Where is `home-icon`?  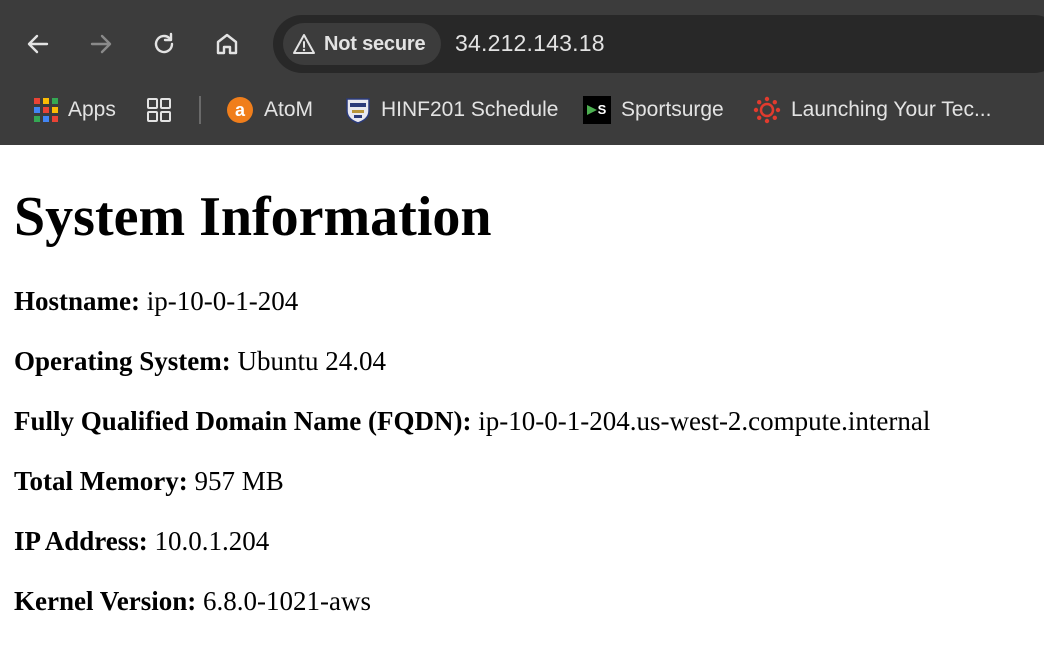 home-icon is located at coordinates (227, 44).